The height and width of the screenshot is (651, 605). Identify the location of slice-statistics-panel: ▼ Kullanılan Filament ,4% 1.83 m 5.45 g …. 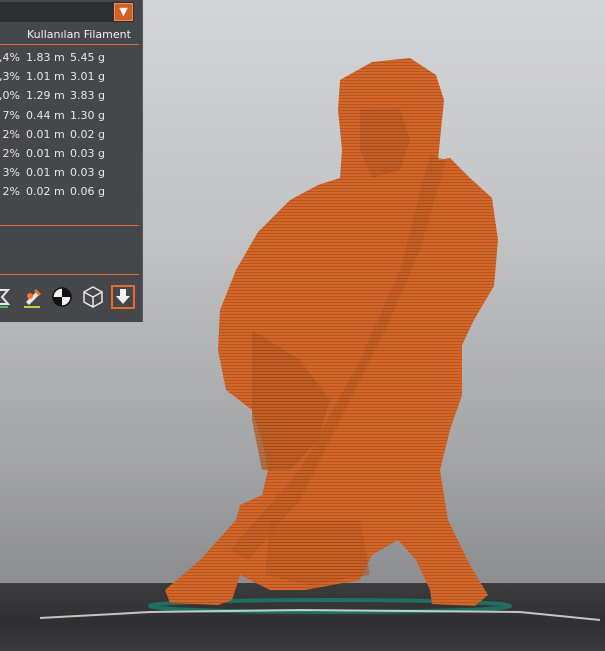
(71, 161).